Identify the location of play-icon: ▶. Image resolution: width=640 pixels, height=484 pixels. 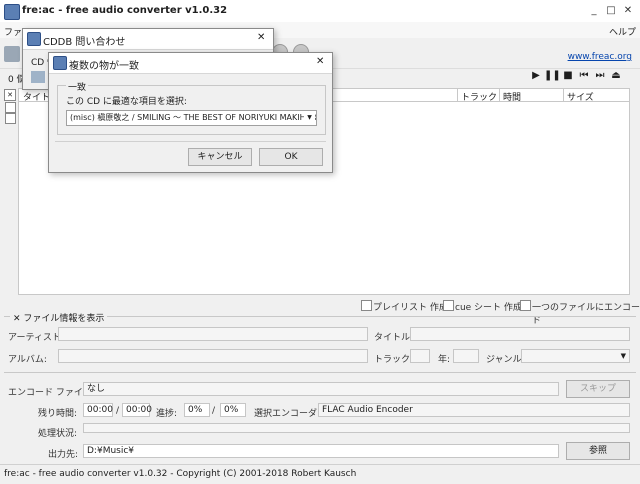
(536, 75).